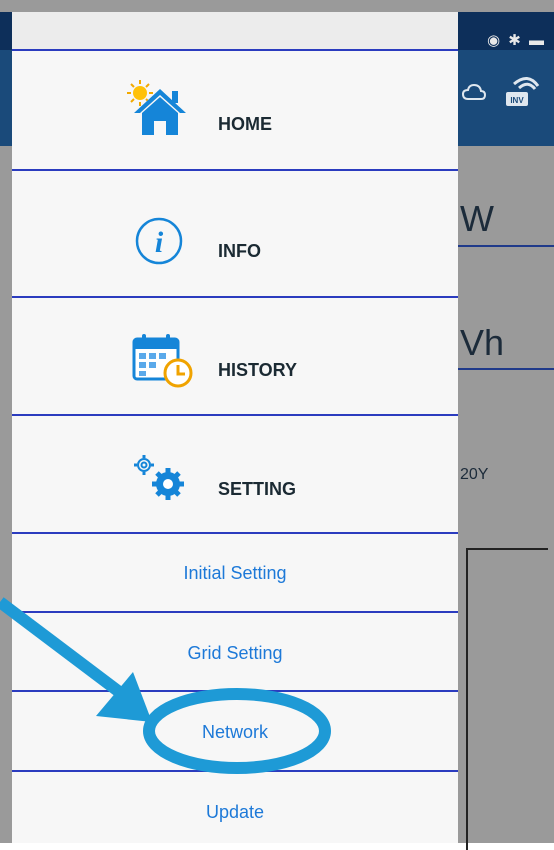 The image size is (554, 850). I want to click on submenu-grid-setting: Grid Setting, so click(235, 653).